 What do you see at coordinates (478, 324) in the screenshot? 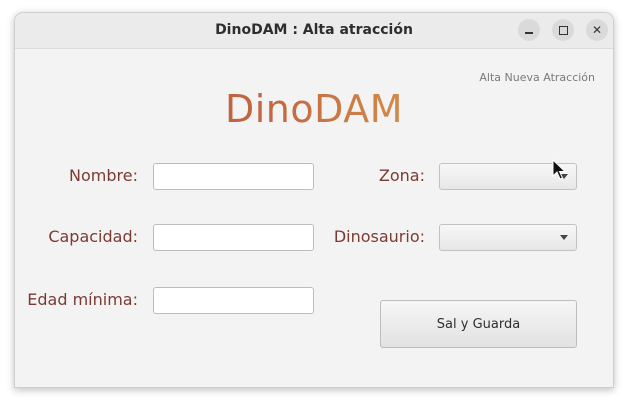
I see `save-button: Sal y Guarda` at bounding box center [478, 324].